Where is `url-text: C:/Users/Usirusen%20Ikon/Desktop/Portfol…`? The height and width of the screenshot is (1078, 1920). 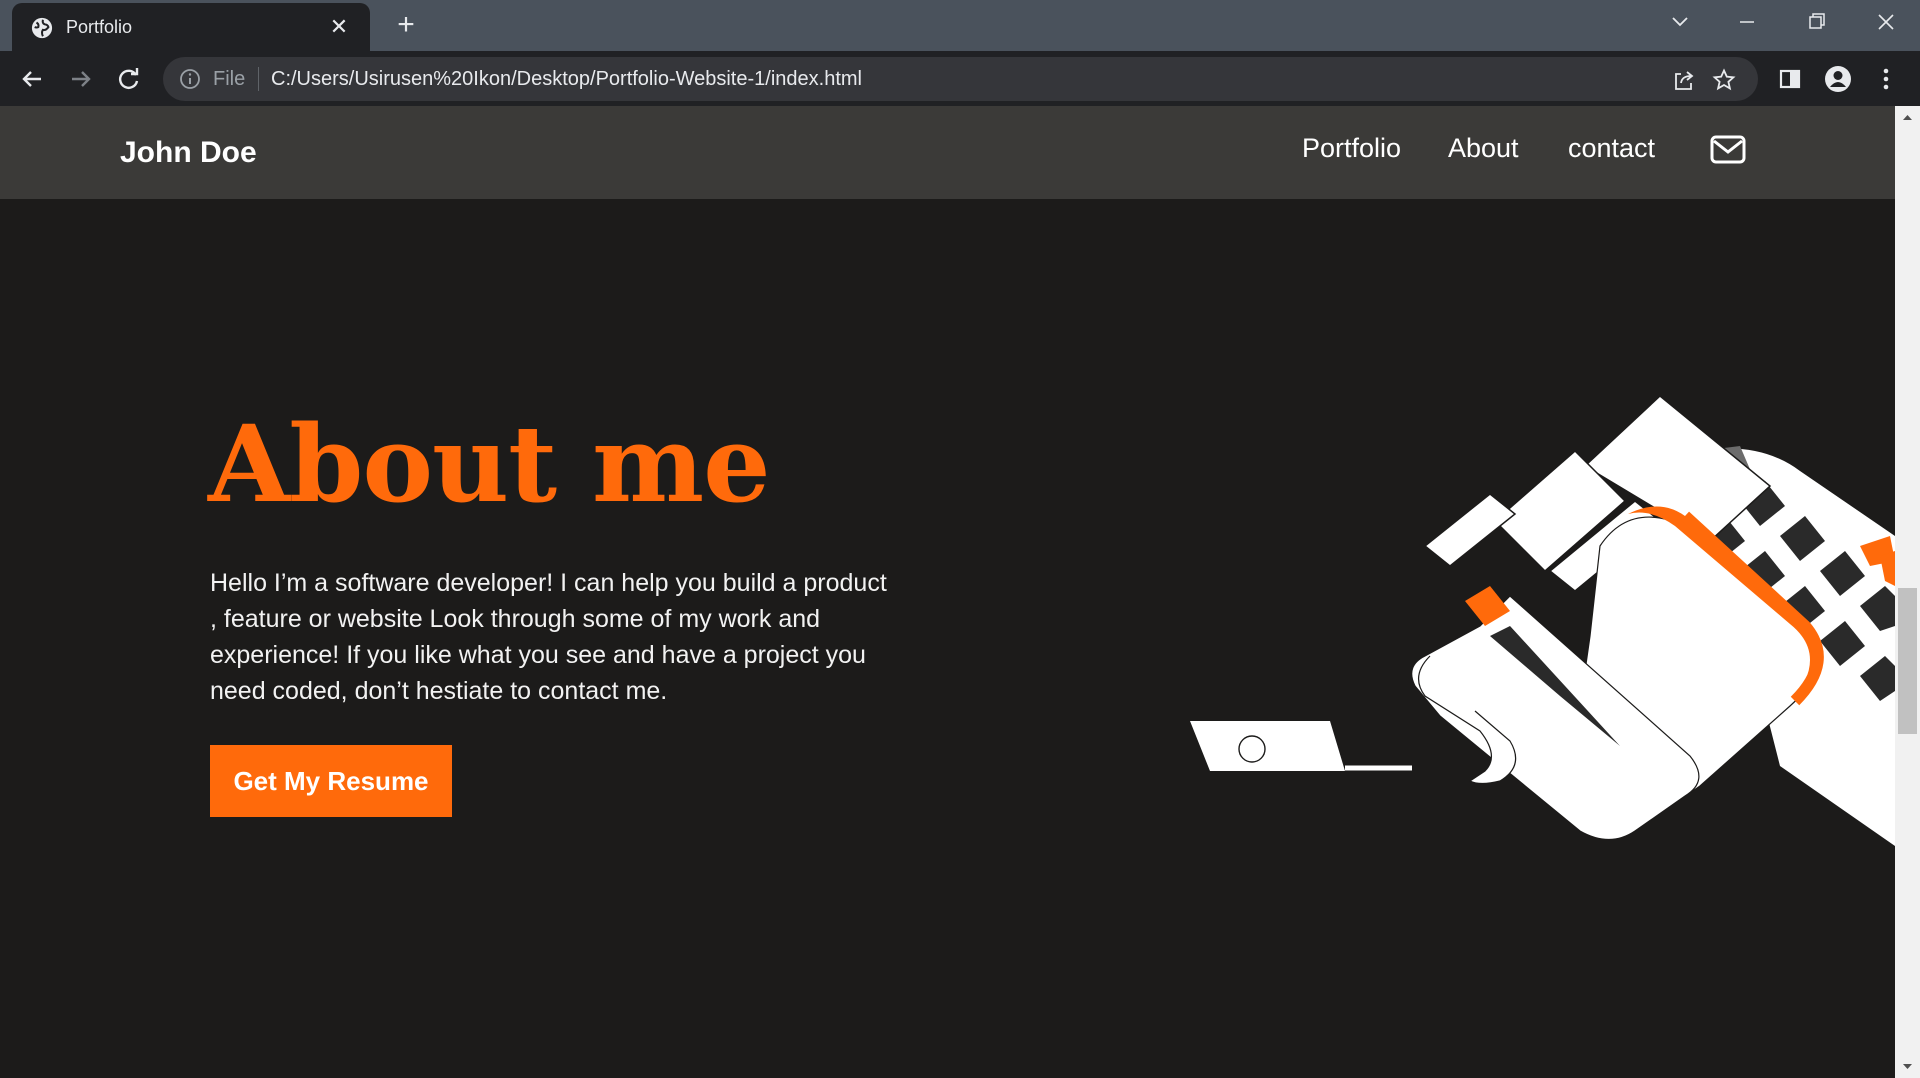 url-text: C:/Users/Usirusen%20Ikon/Desktop/Portfol… is located at coordinates (566, 79).